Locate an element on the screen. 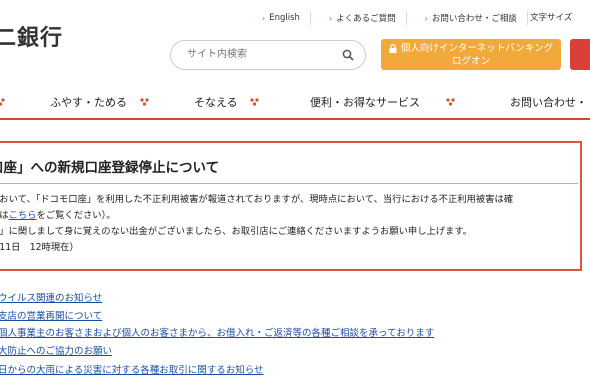 This screenshot has height=380, width=590. notice-line-2-after: をご覧ください）。 is located at coordinates (76, 215).